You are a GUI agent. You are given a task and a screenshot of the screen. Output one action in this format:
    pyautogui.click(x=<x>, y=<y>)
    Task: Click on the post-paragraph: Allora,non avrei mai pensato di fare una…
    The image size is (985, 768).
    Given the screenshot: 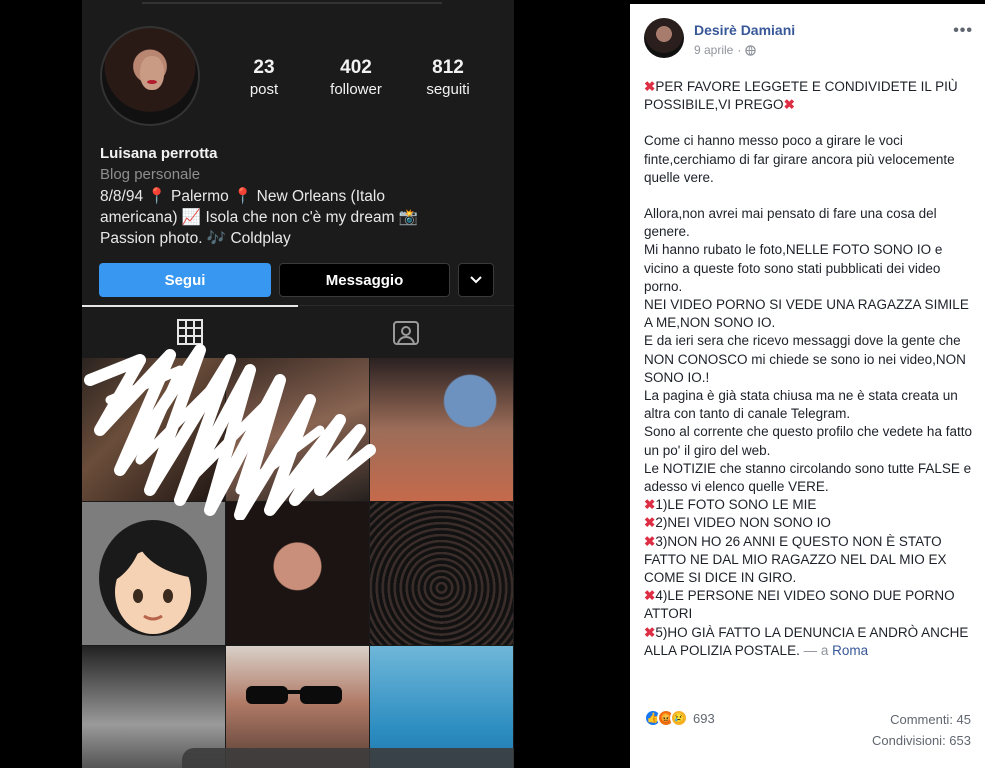 What is the action you would take?
    pyautogui.click(x=790, y=223)
    